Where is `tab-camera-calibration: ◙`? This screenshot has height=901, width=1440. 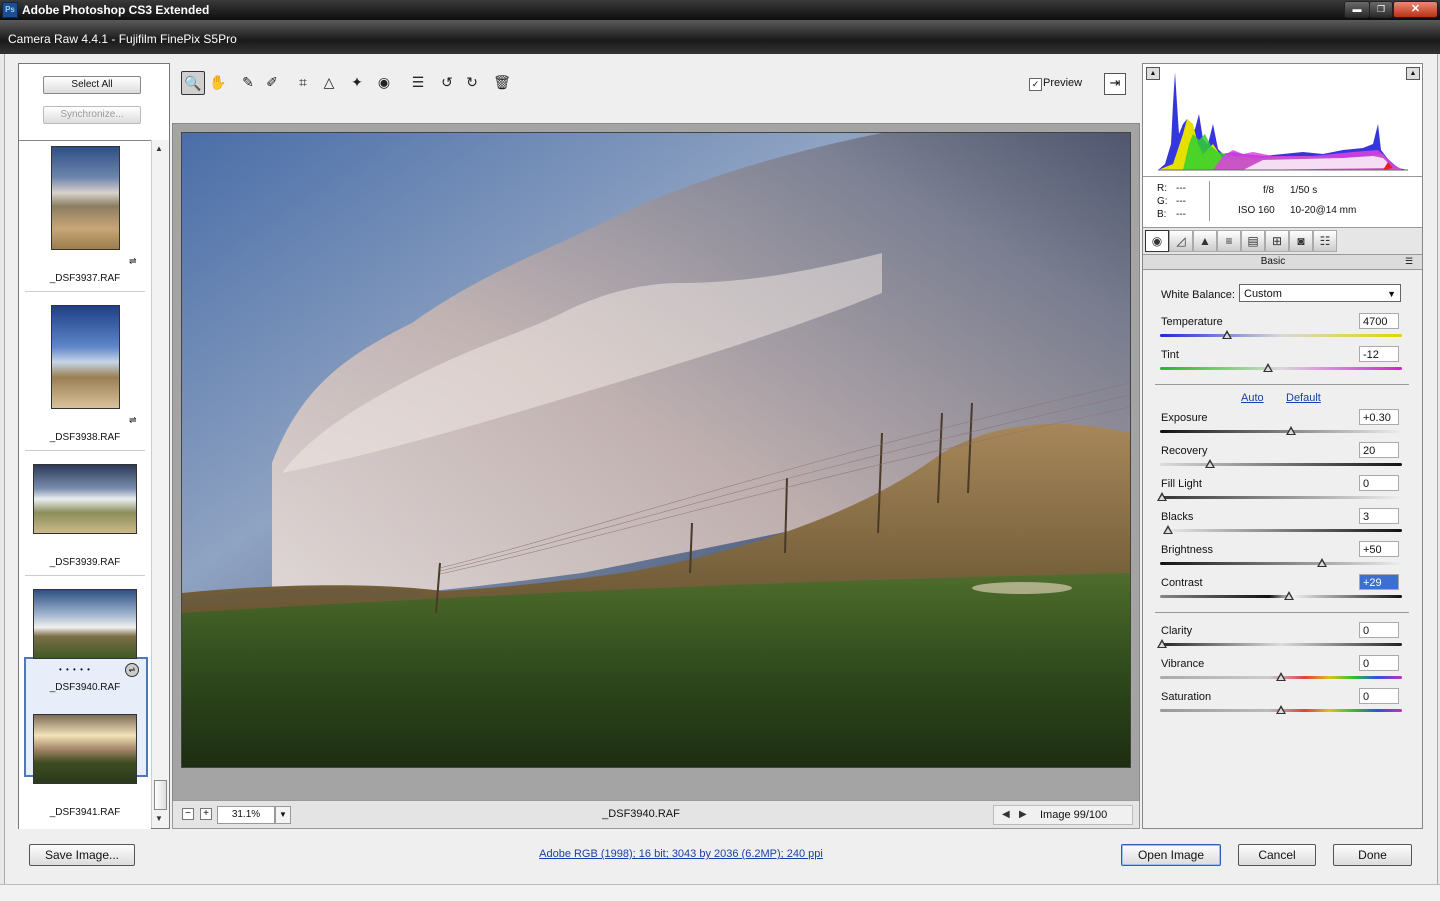
tab-camera-calibration: ◙ is located at coordinates (1301, 241).